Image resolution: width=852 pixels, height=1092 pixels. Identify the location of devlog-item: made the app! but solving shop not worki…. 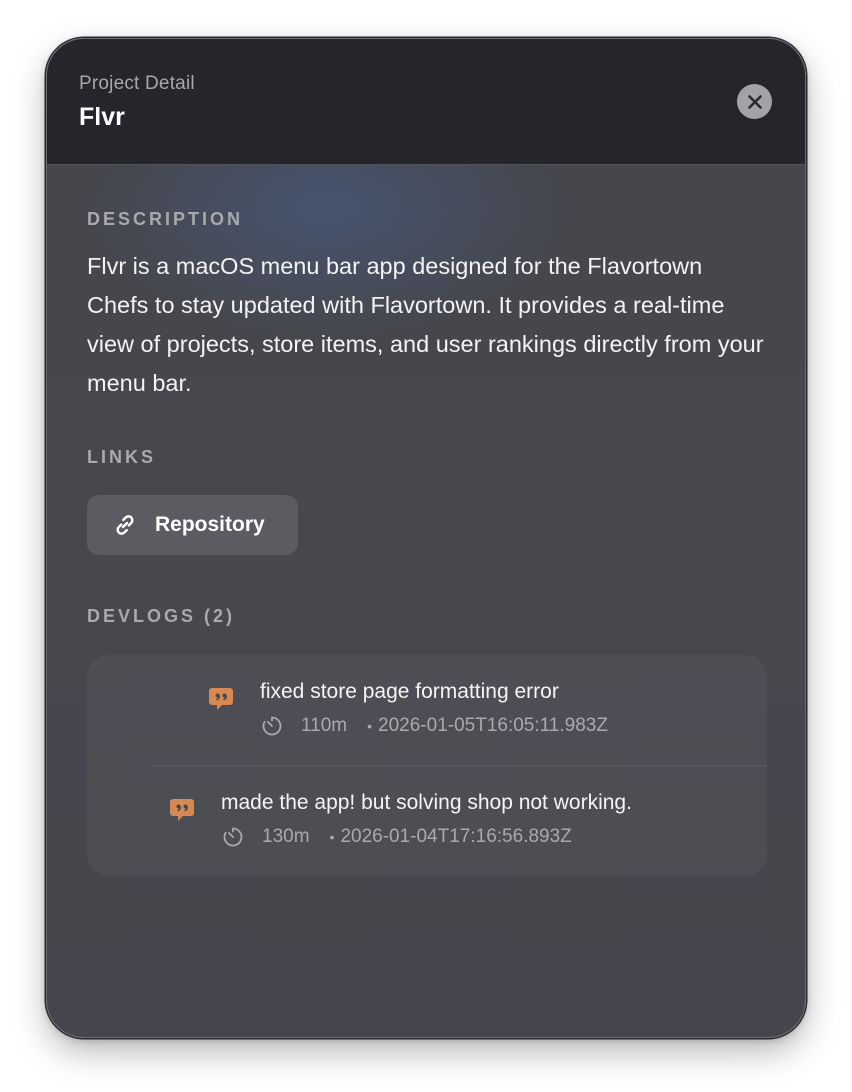
(427, 821).